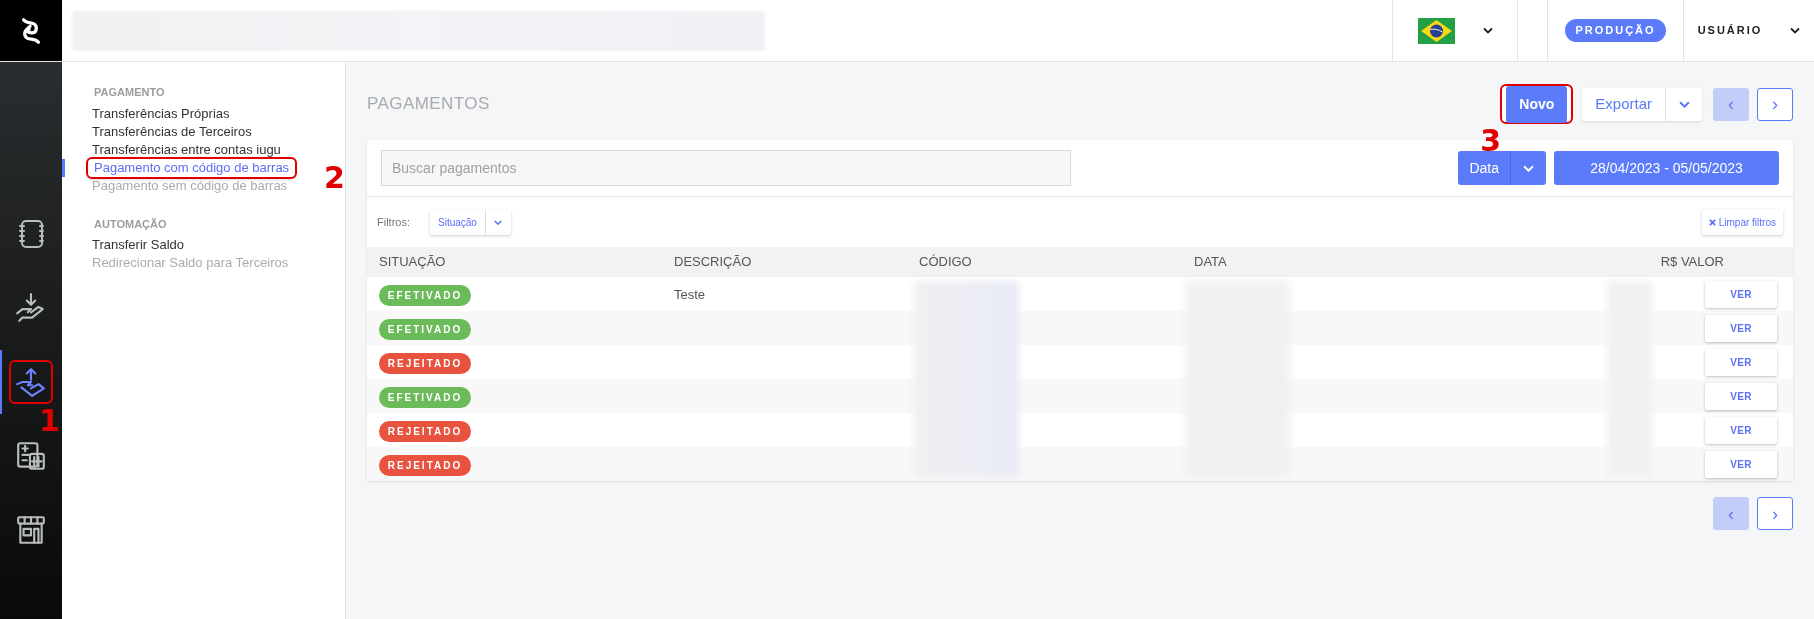  What do you see at coordinates (31, 308) in the screenshot?
I see `hand-arrow-down-icon` at bounding box center [31, 308].